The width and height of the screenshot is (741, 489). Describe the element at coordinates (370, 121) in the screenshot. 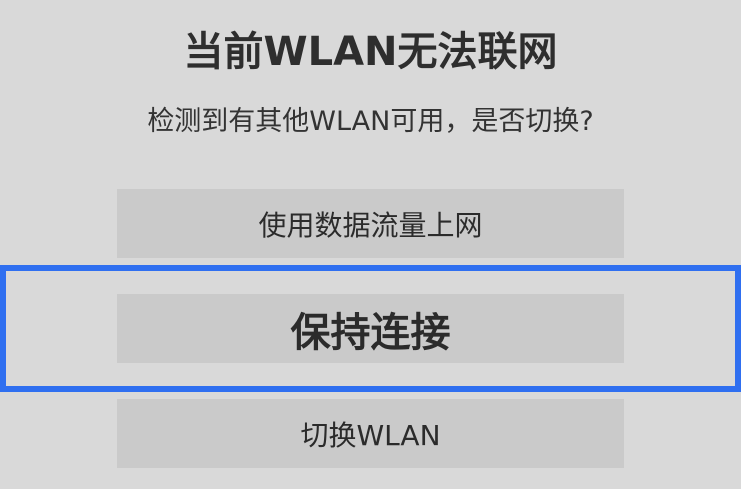

I see `dialog-message: 检测到有其他WLAN可用，是否切换?` at that location.